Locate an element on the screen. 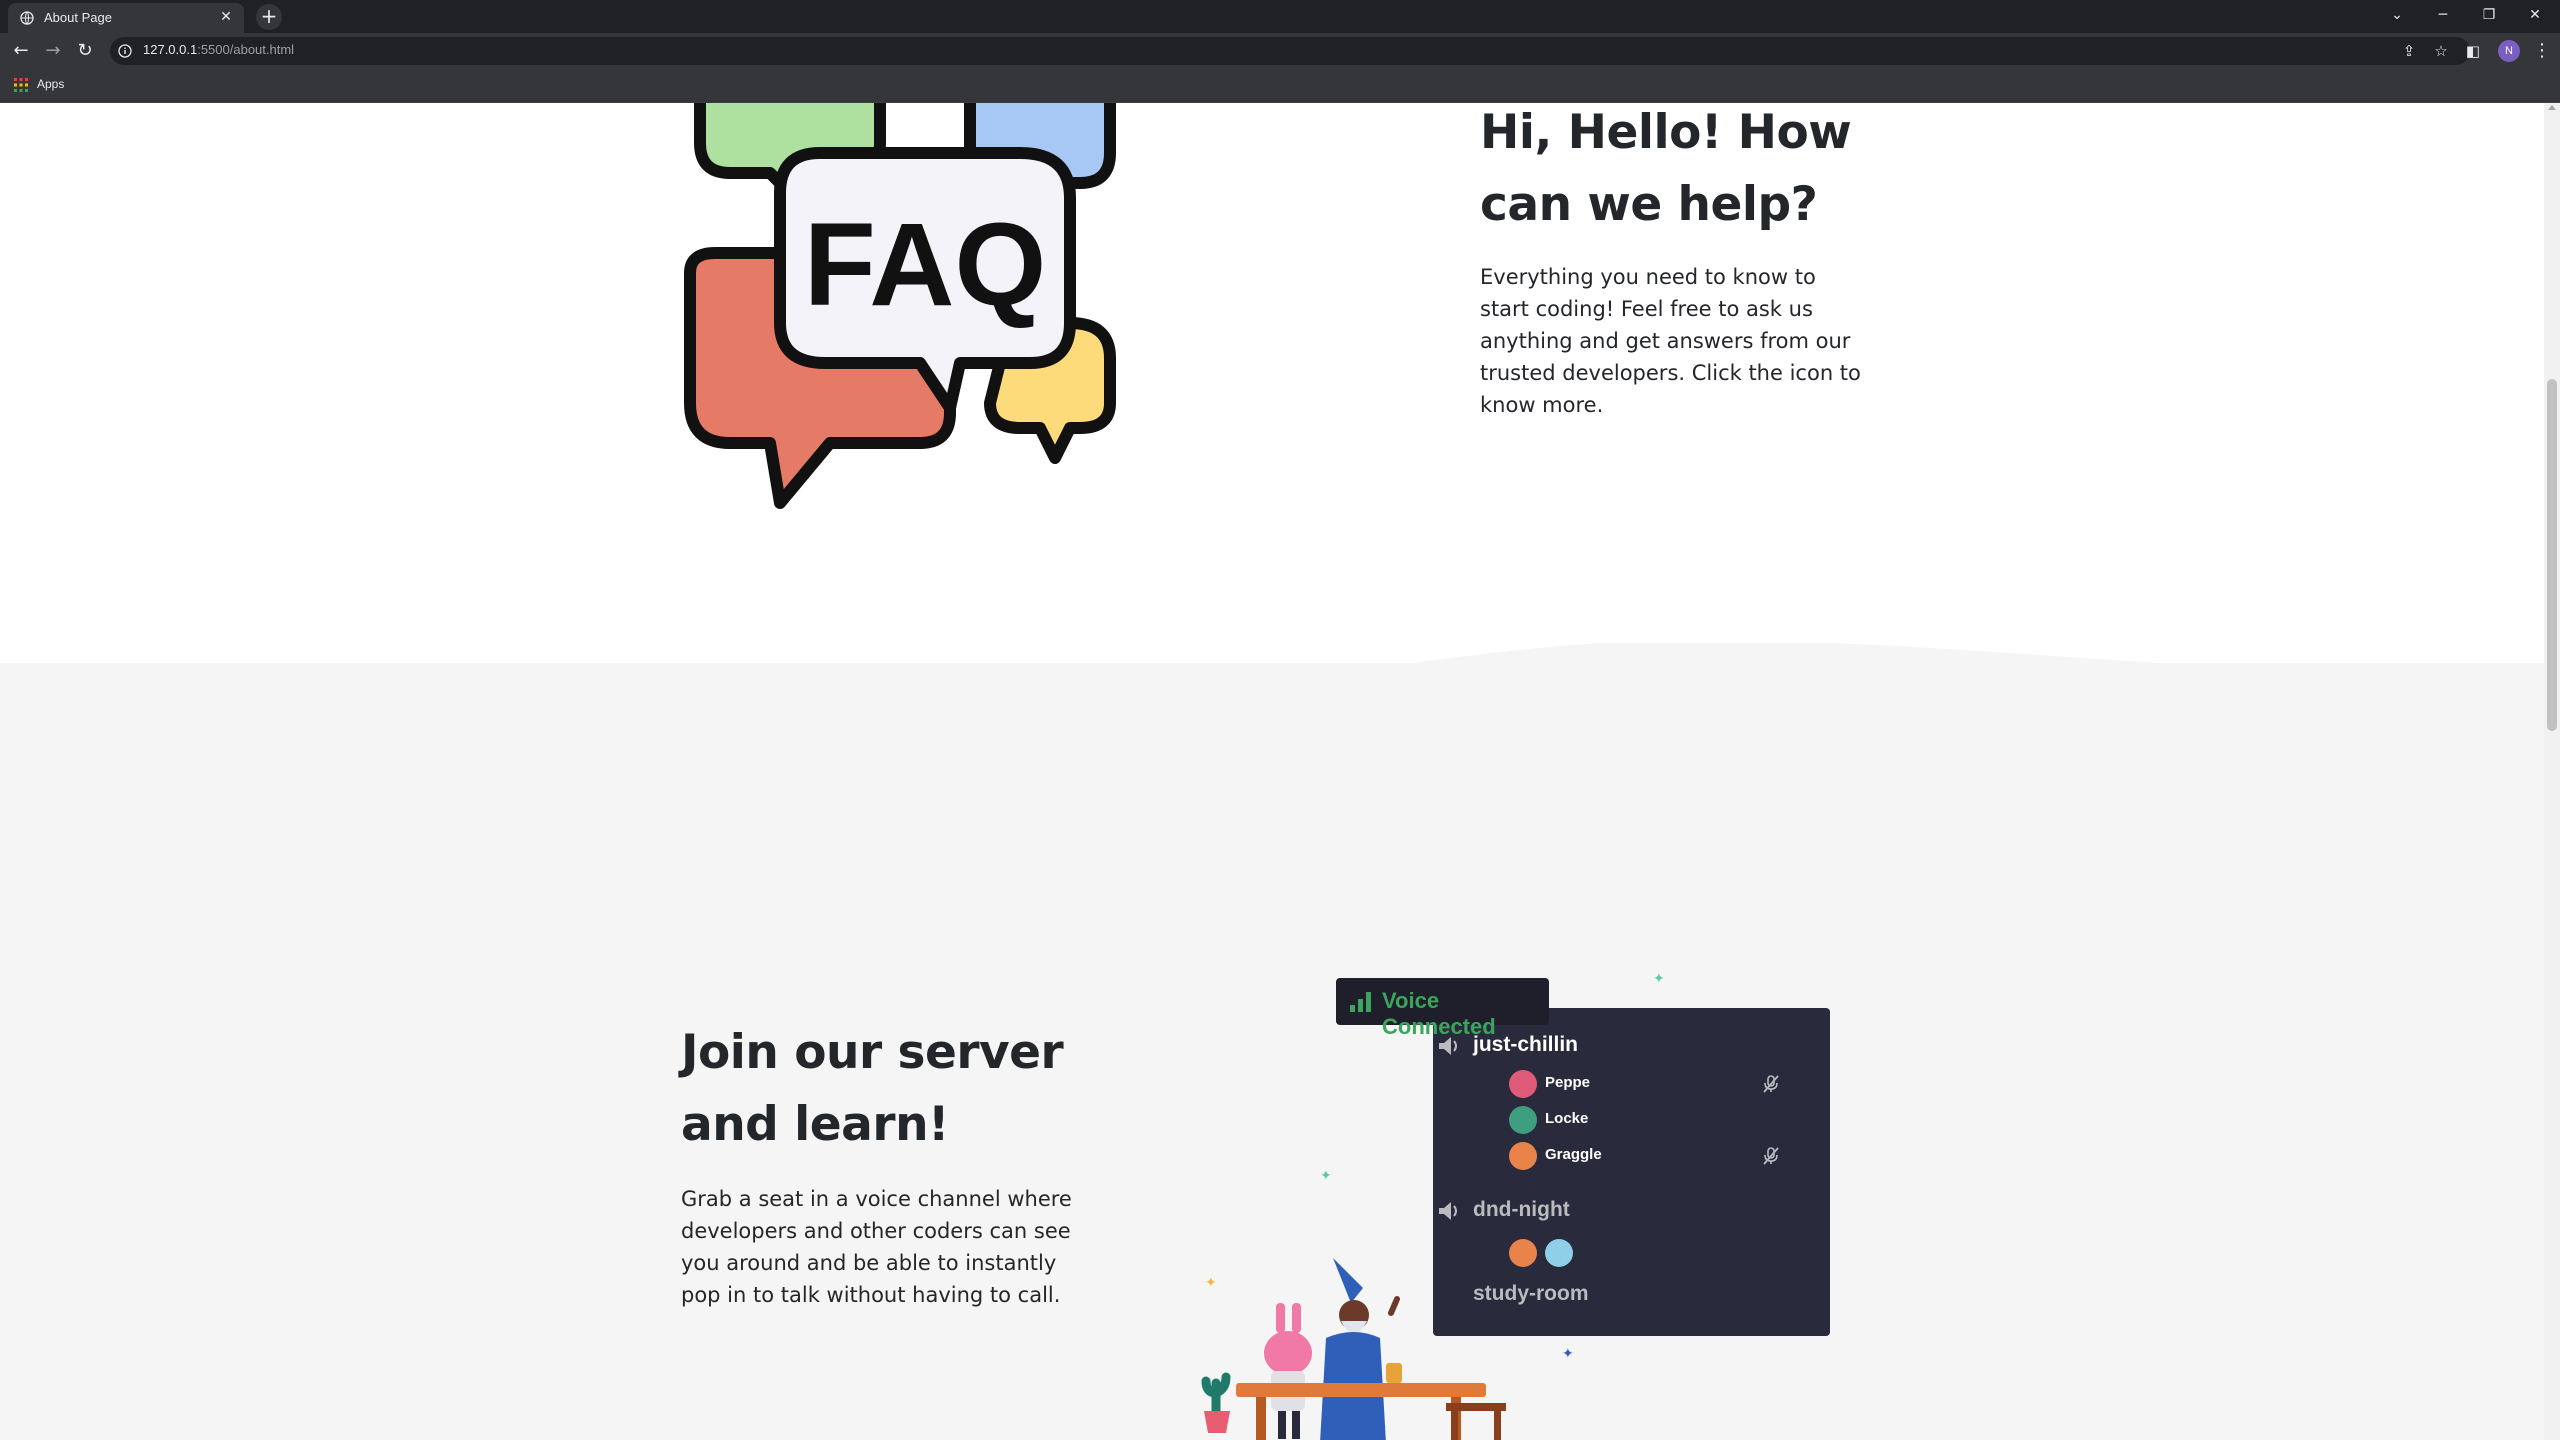 This screenshot has width=2560, height=1440. apps-grid-icon is located at coordinates (21, 85).